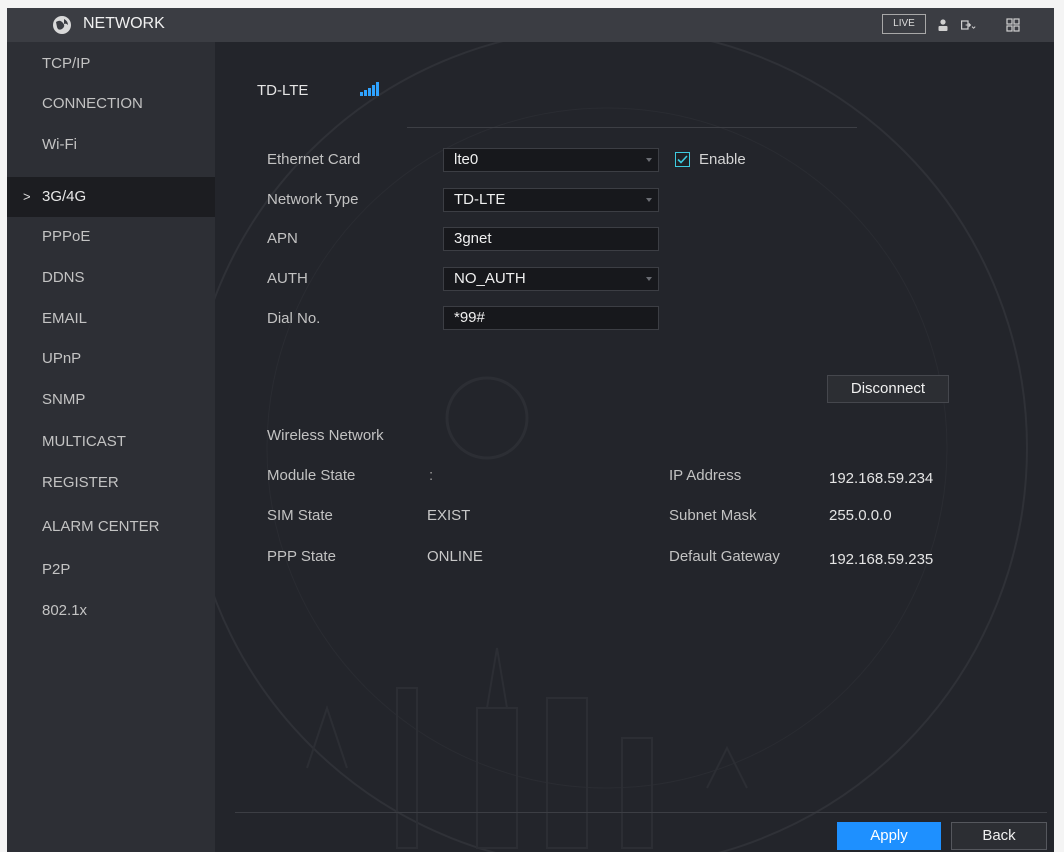 The image size is (1064, 852). Describe the element at coordinates (111, 237) in the screenshot. I see `sidebar-item-pppoe: PPPoE` at that location.